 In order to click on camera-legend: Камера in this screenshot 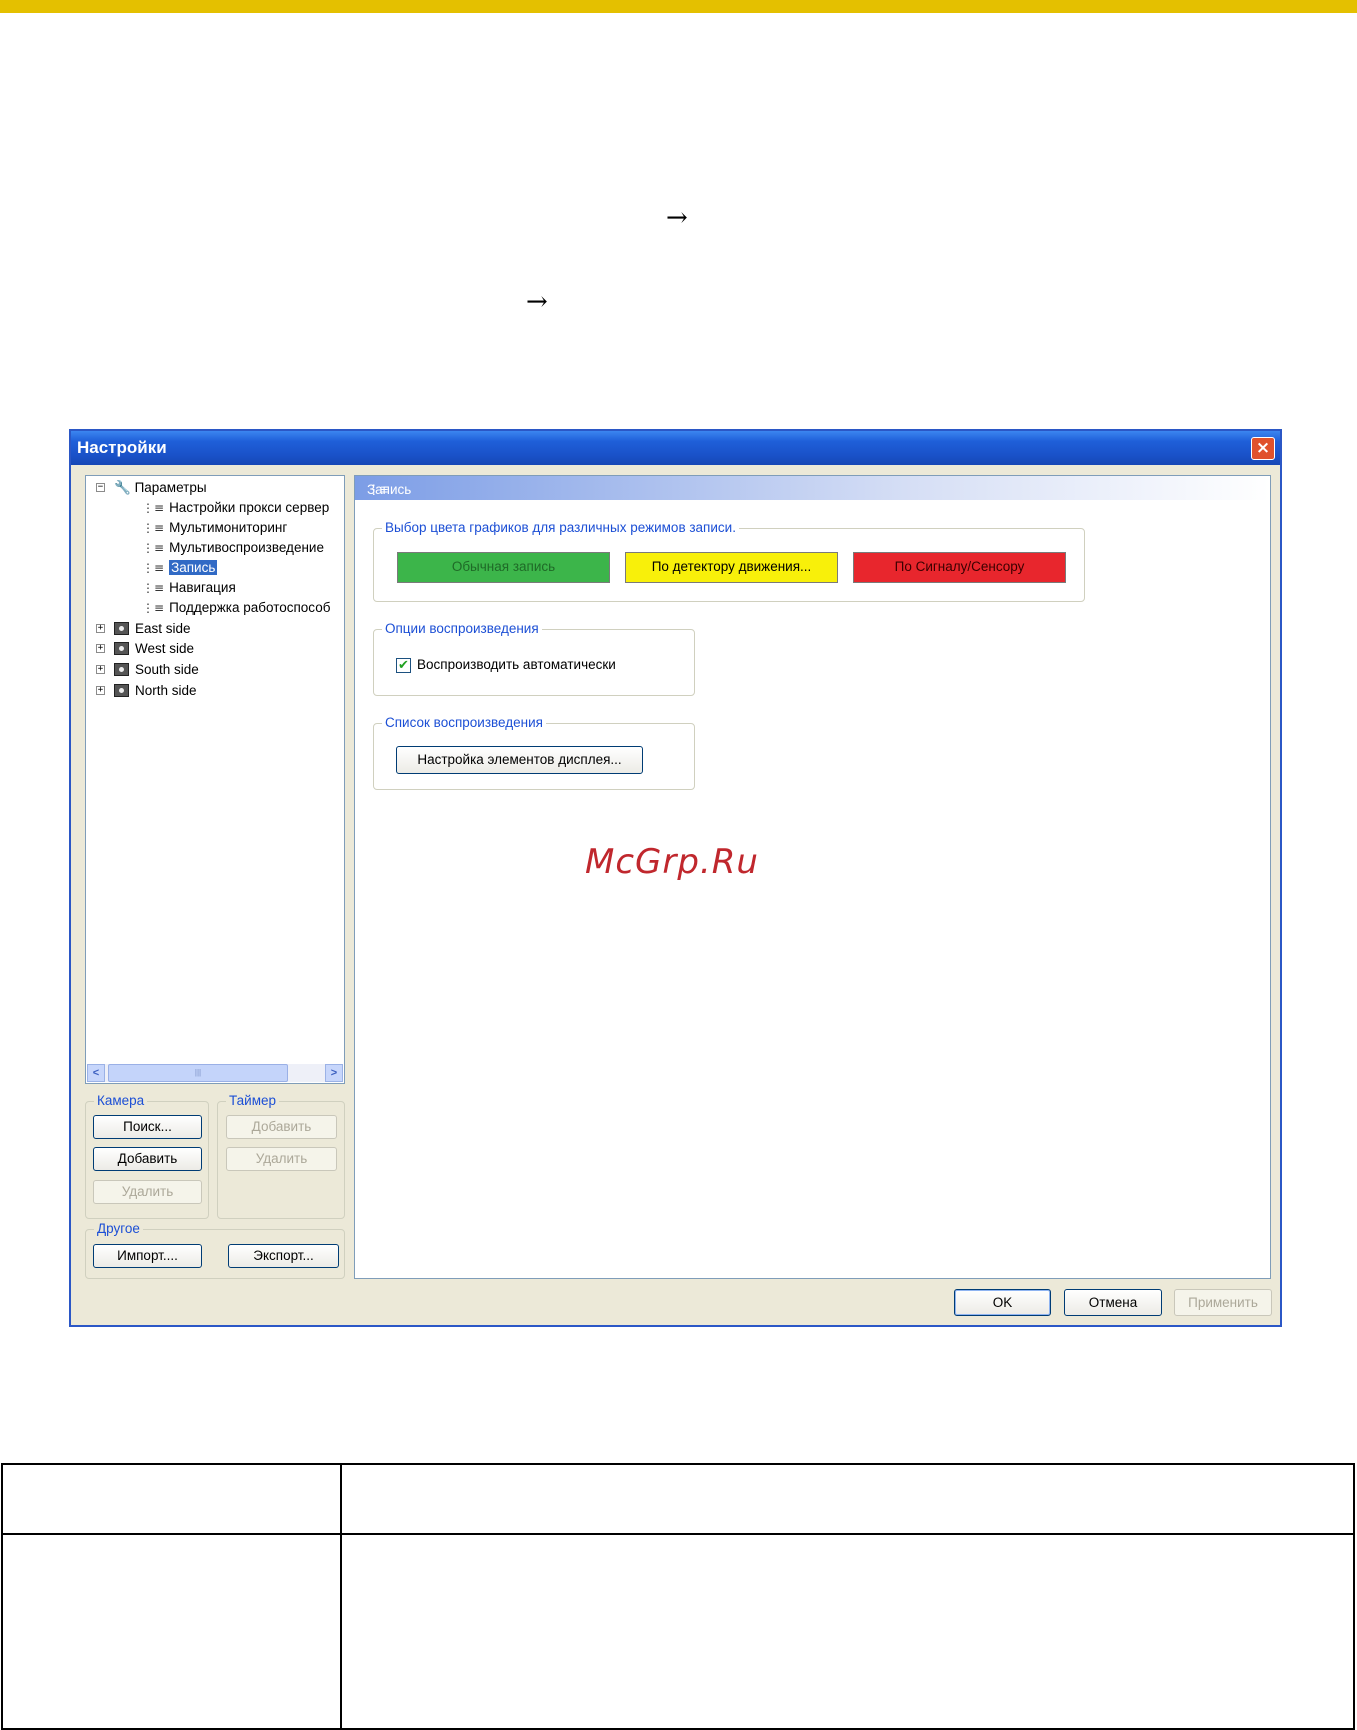, I will do `click(121, 1101)`.